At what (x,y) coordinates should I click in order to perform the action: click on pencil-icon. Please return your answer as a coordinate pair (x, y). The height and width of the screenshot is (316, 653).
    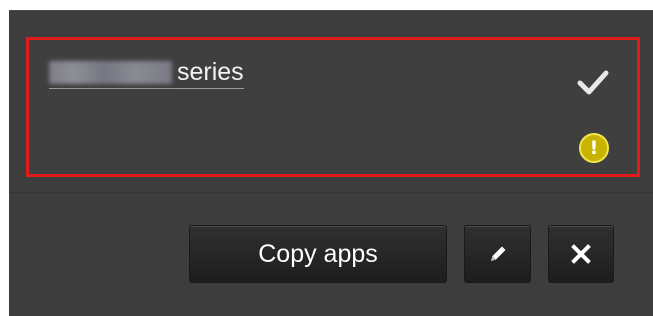
    Looking at the image, I should click on (497, 253).